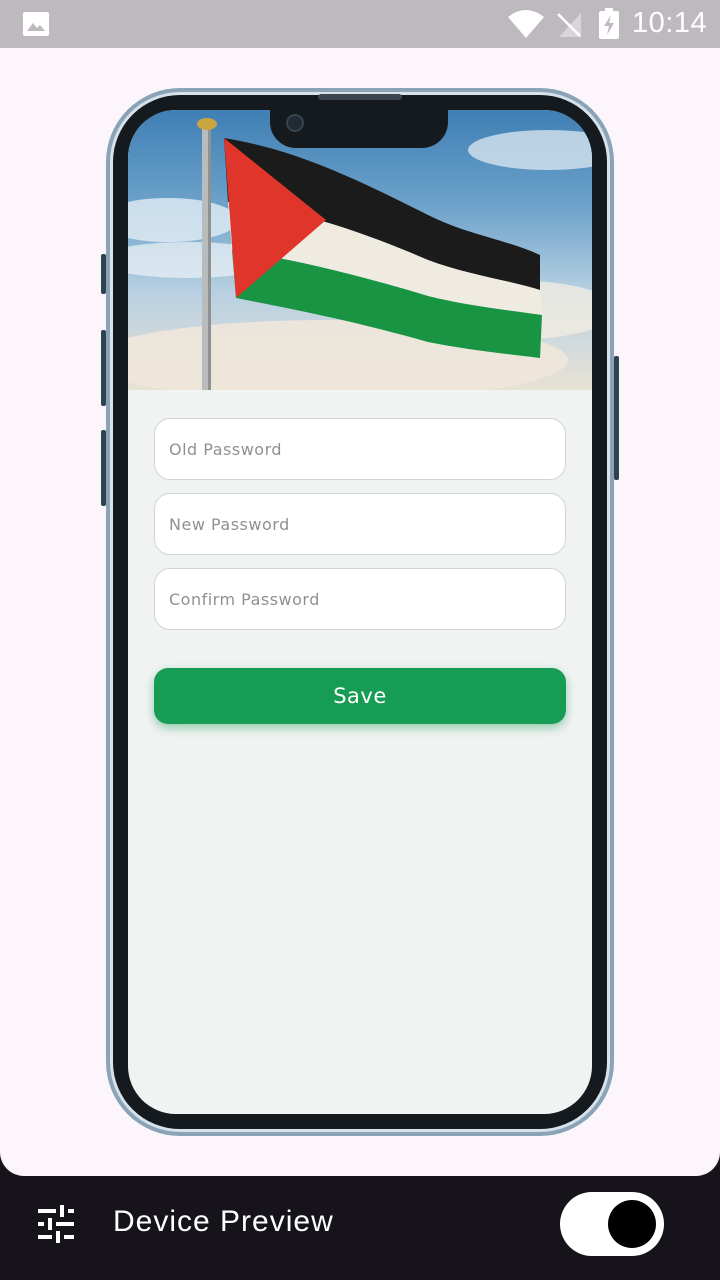  Describe the element at coordinates (360, 24) in the screenshot. I see `status-bar: 10:14` at that location.